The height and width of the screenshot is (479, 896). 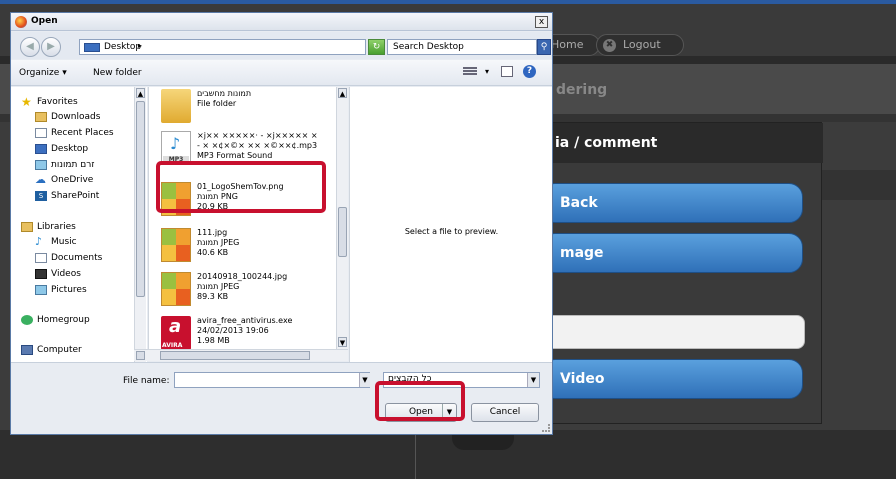 What do you see at coordinates (487, 71) in the screenshot?
I see `views-dropdown-icon: ▾` at bounding box center [487, 71].